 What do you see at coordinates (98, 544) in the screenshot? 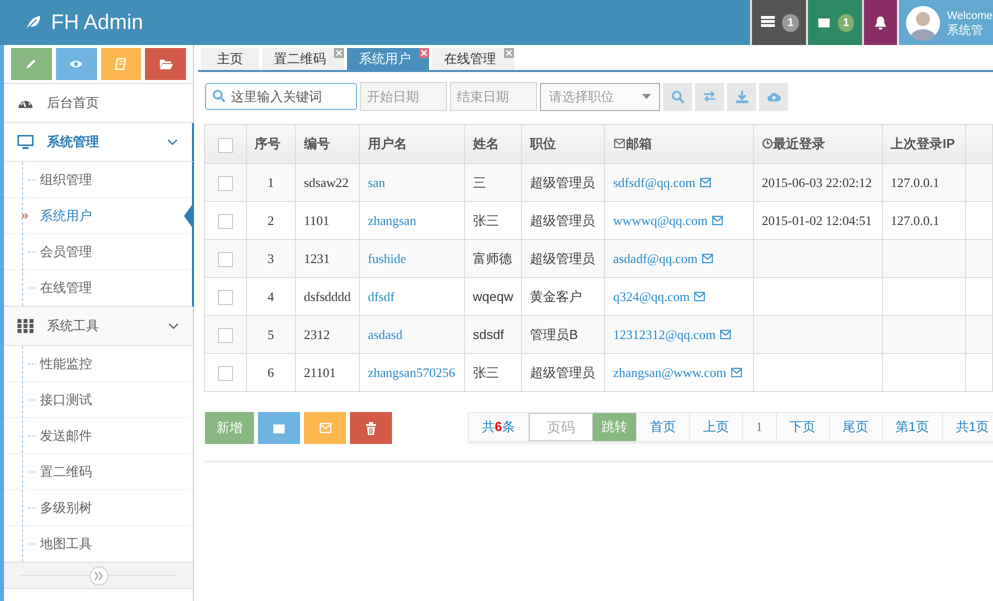
I see `submenu-item: 地图工具` at bounding box center [98, 544].